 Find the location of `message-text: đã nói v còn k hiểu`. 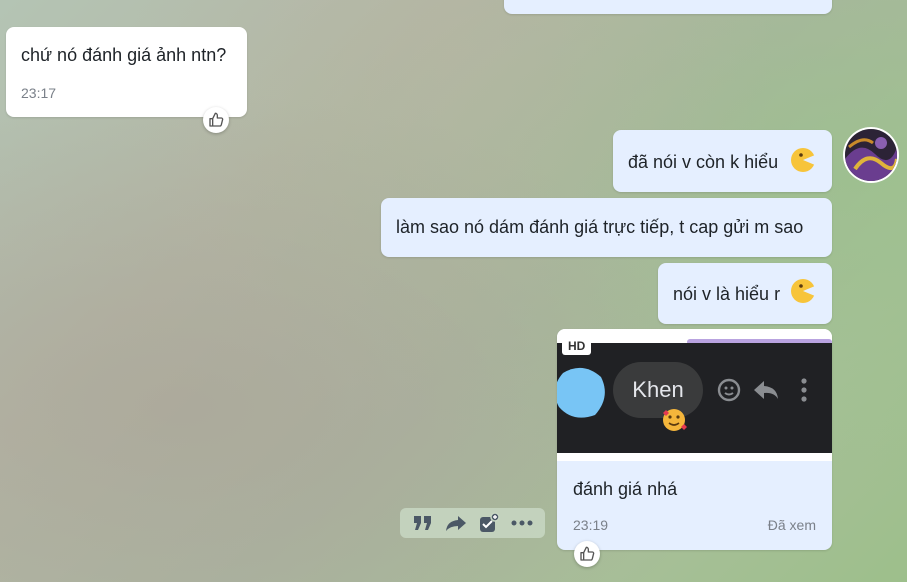

message-text: đã nói v còn k hiểu is located at coordinates (703, 162).